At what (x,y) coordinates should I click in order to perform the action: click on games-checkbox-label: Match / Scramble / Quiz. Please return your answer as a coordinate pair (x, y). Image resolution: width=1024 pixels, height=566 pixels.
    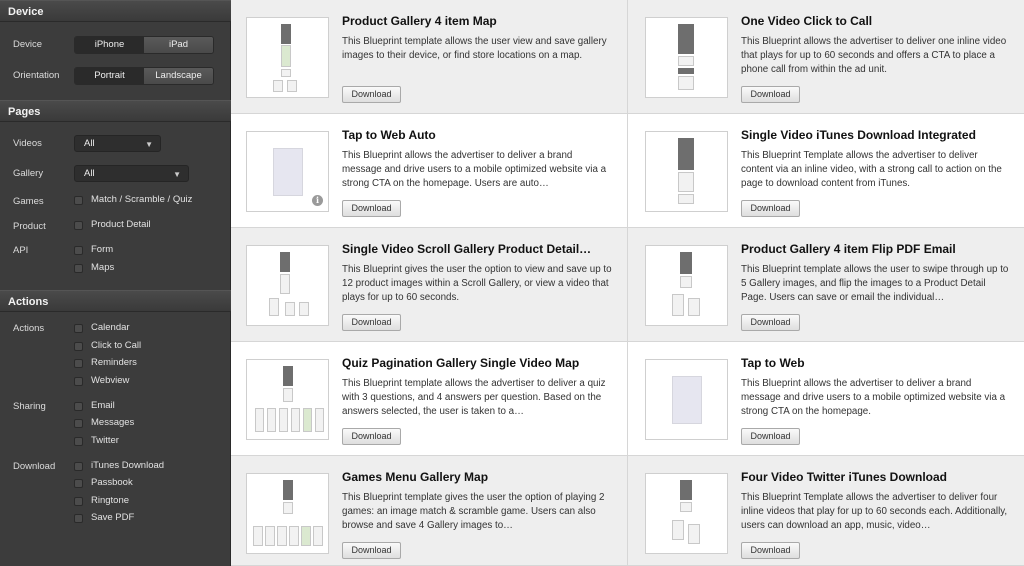
    Looking at the image, I should click on (142, 199).